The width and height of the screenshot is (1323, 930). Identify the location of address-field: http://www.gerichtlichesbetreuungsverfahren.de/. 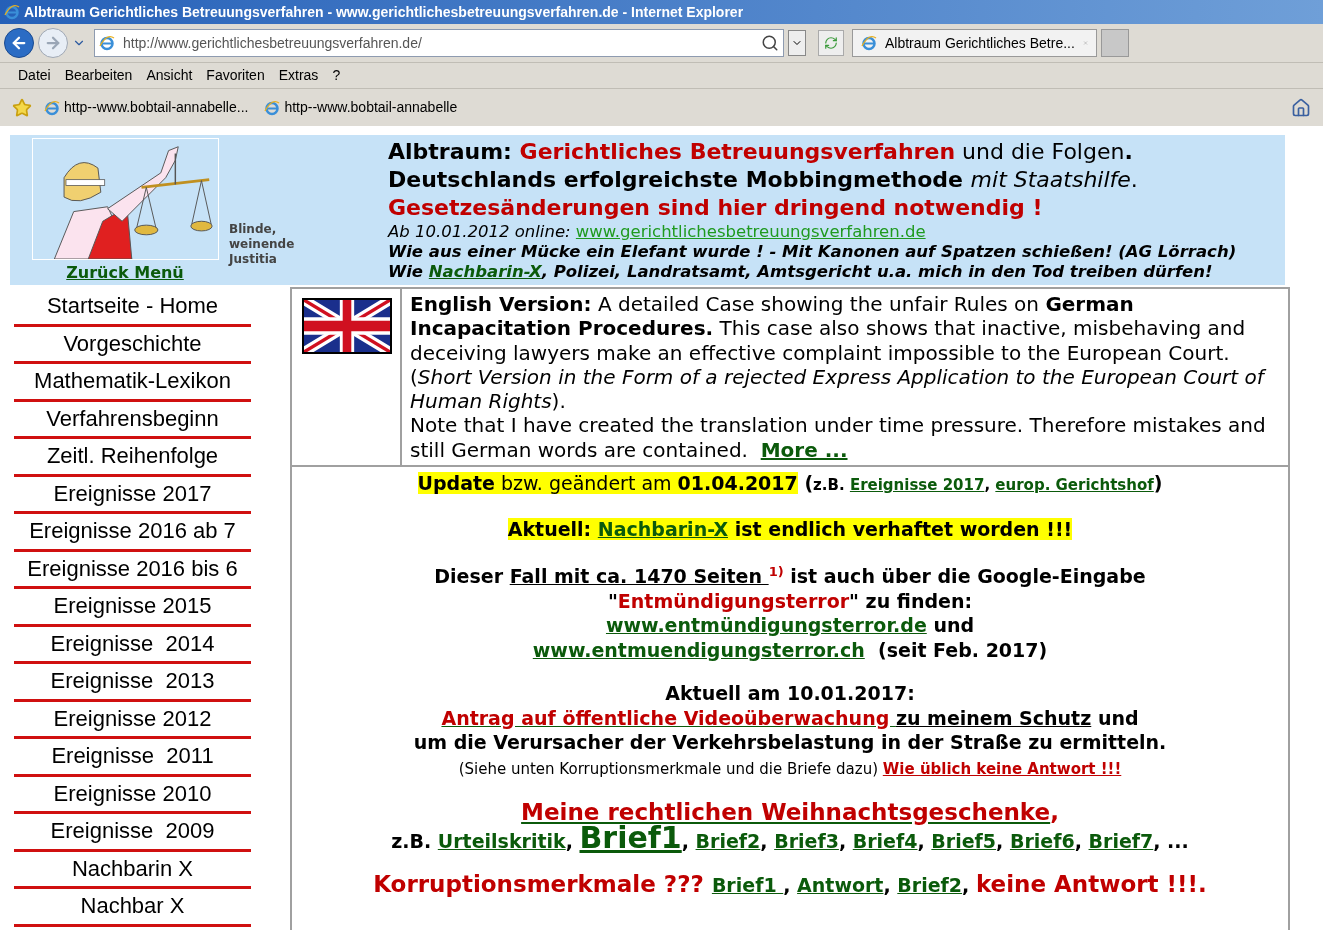
(439, 43).